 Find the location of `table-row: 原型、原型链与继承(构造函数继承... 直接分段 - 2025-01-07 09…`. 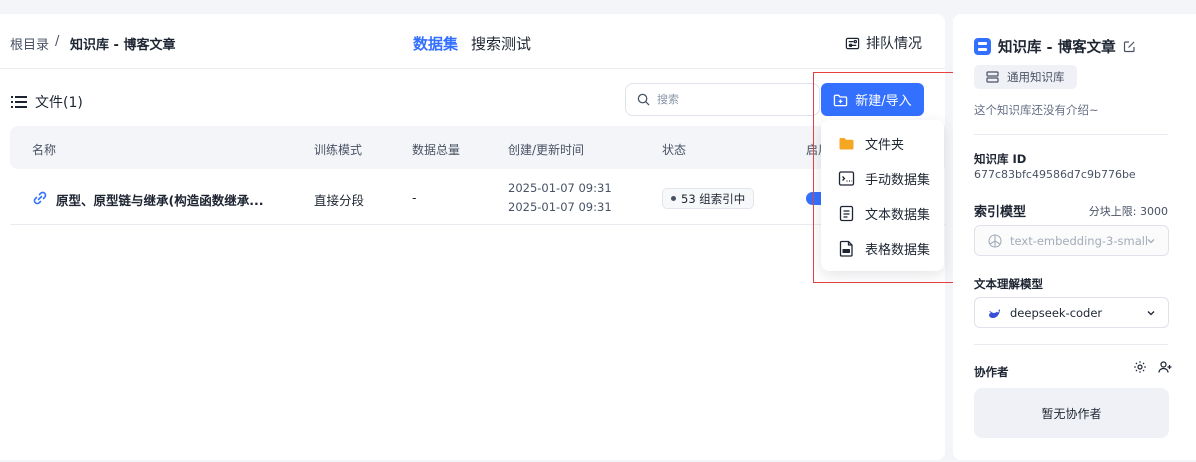

table-row: 原型、原型链与继承(构造函数继承... 直接分段 - 2025-01-07 09… is located at coordinates (477, 197).